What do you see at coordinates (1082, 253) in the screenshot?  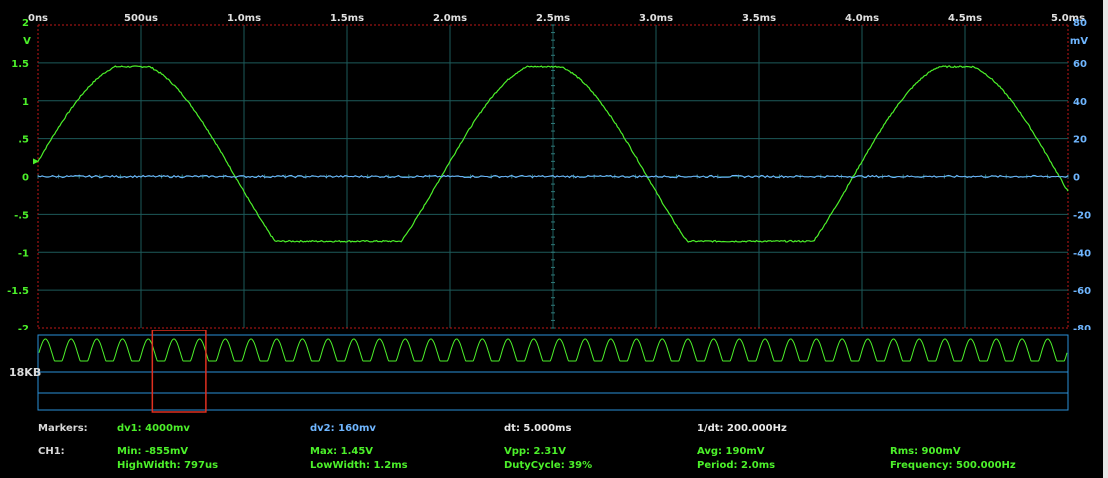 I see `right-tick-label: -40` at bounding box center [1082, 253].